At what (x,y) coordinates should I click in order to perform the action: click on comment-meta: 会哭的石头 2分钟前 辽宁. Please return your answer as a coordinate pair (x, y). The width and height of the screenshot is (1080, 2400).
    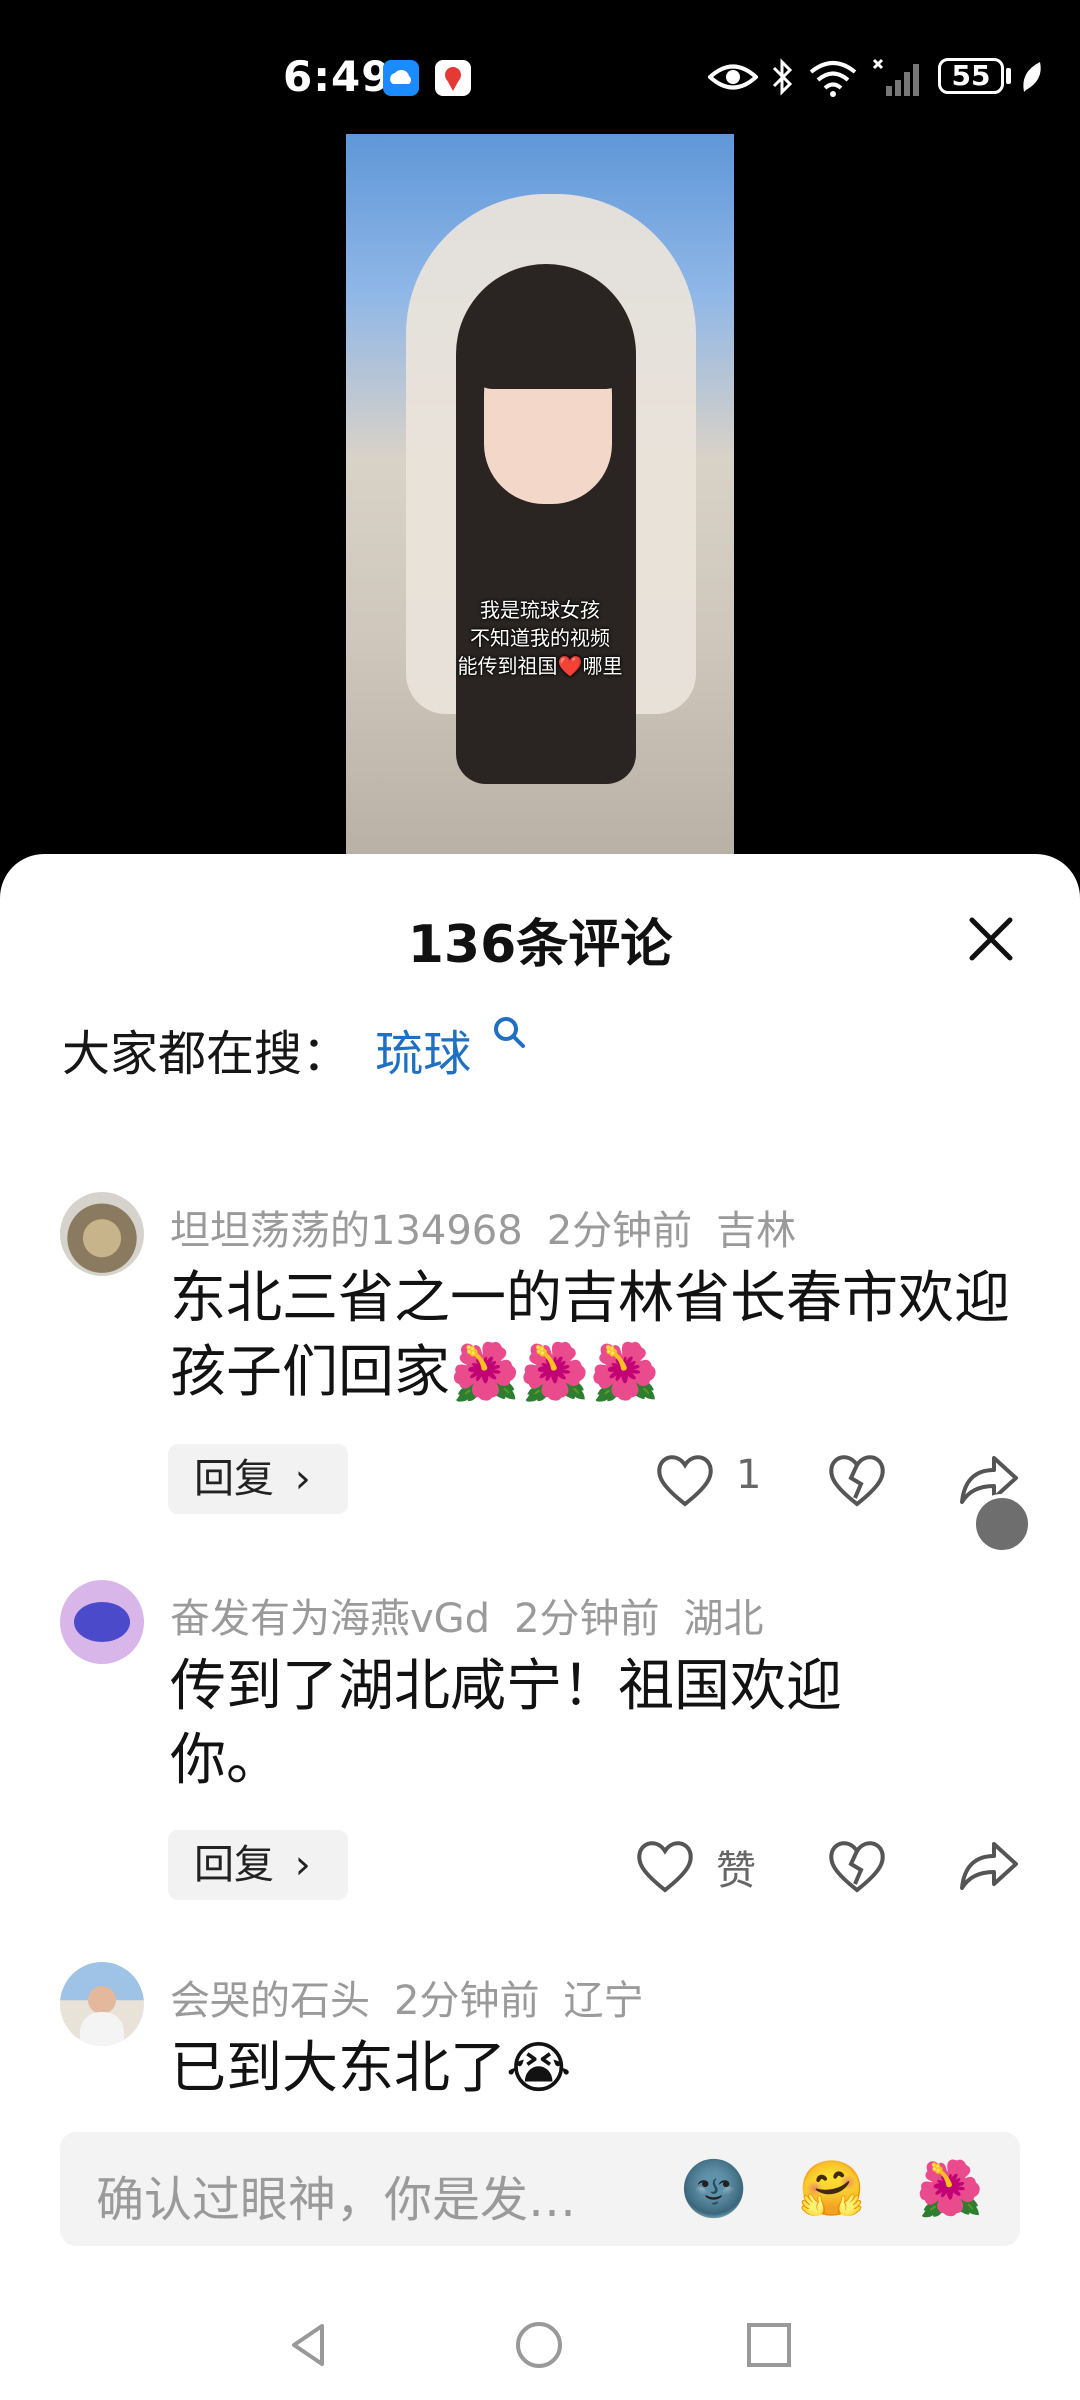
    Looking at the image, I should click on (418, 1997).